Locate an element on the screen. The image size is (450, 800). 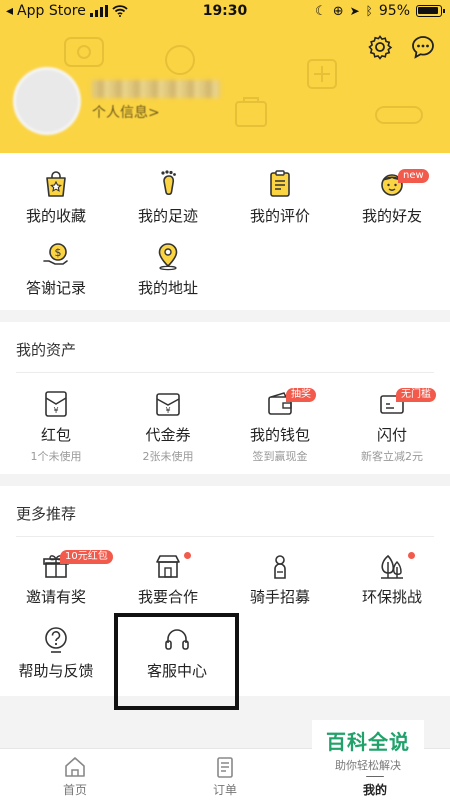
recommend-label: 帮助与反馈 is located at coordinates (56, 671).